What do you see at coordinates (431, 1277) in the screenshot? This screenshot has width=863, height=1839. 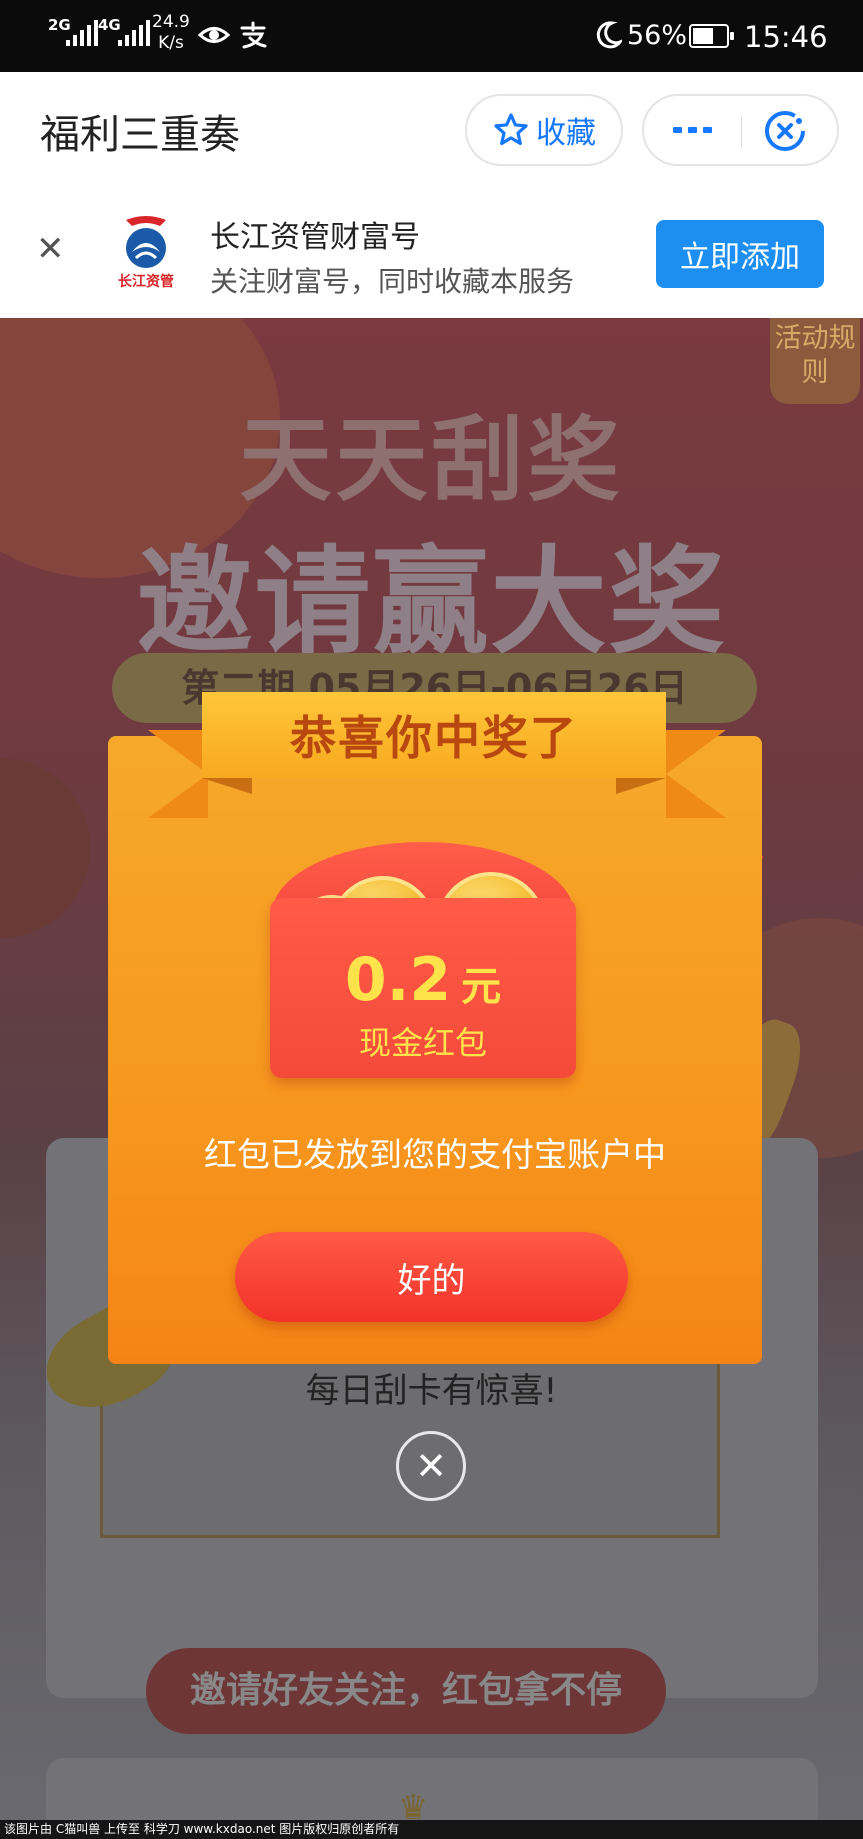 I see `ok-button: 好的` at bounding box center [431, 1277].